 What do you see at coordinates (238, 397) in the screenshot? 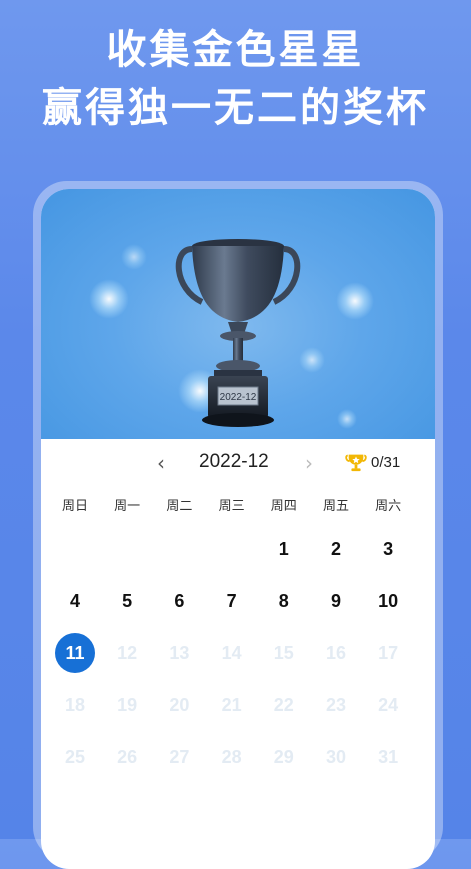
I see `trophy-plaque-label: 2022-12` at bounding box center [238, 397].